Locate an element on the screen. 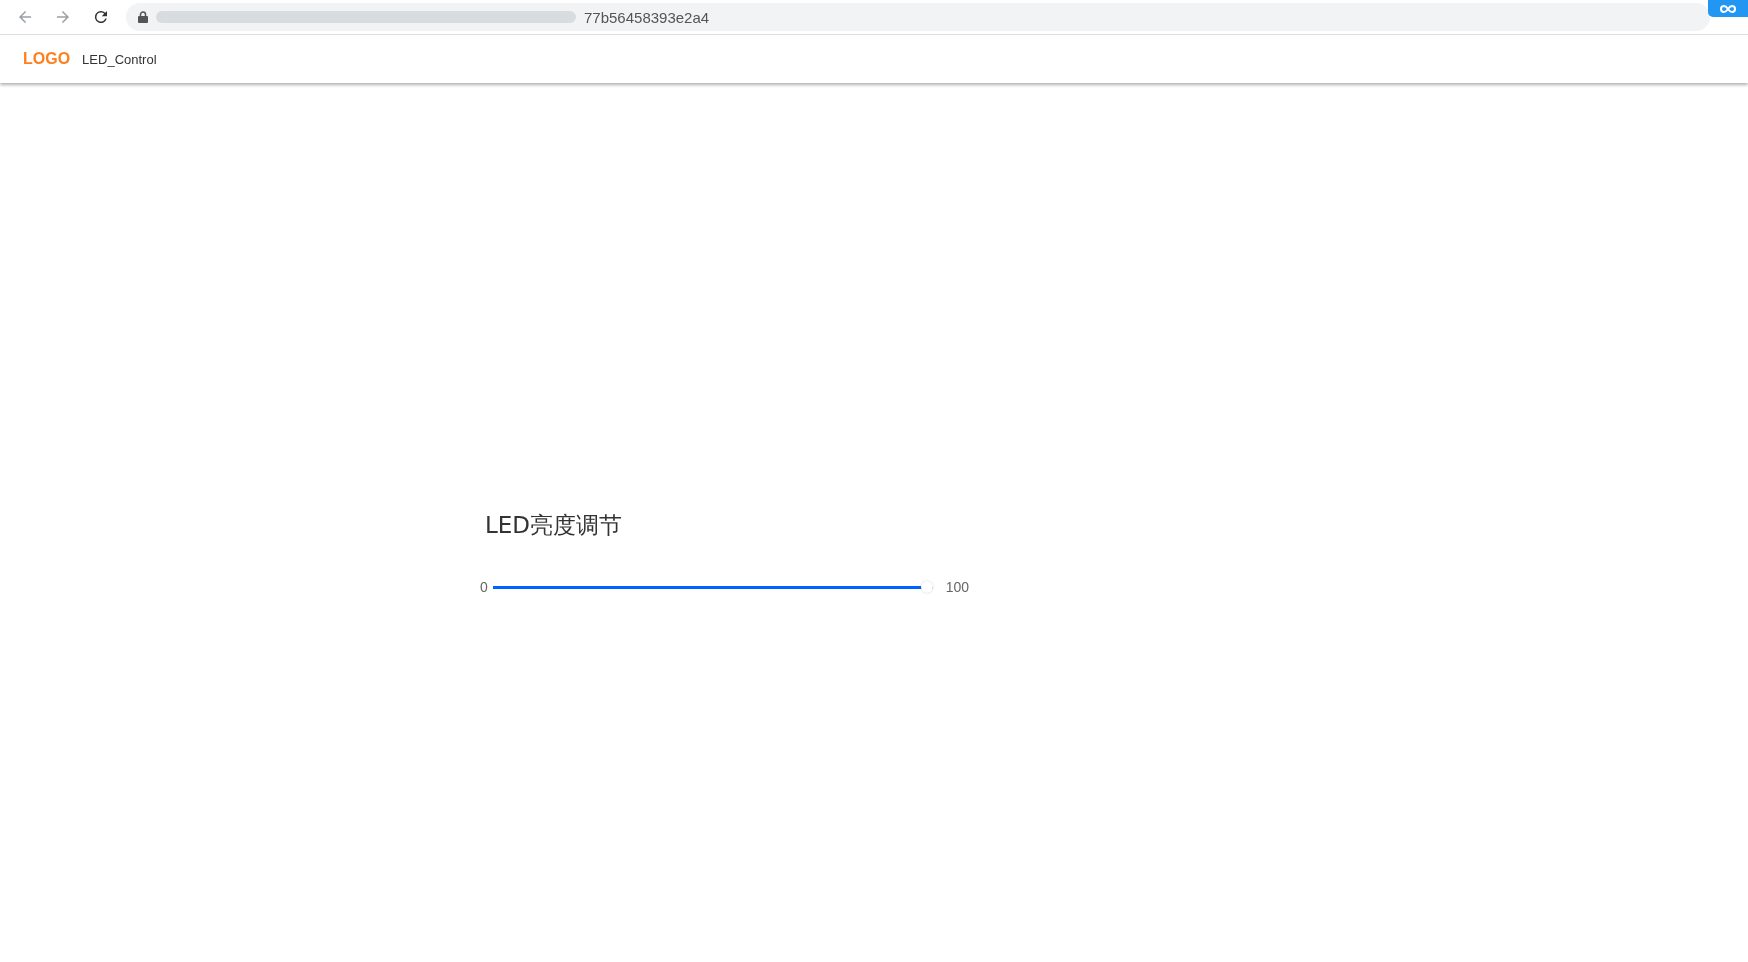  url-text: 77b56458393e2a4 is located at coordinates (647, 17).